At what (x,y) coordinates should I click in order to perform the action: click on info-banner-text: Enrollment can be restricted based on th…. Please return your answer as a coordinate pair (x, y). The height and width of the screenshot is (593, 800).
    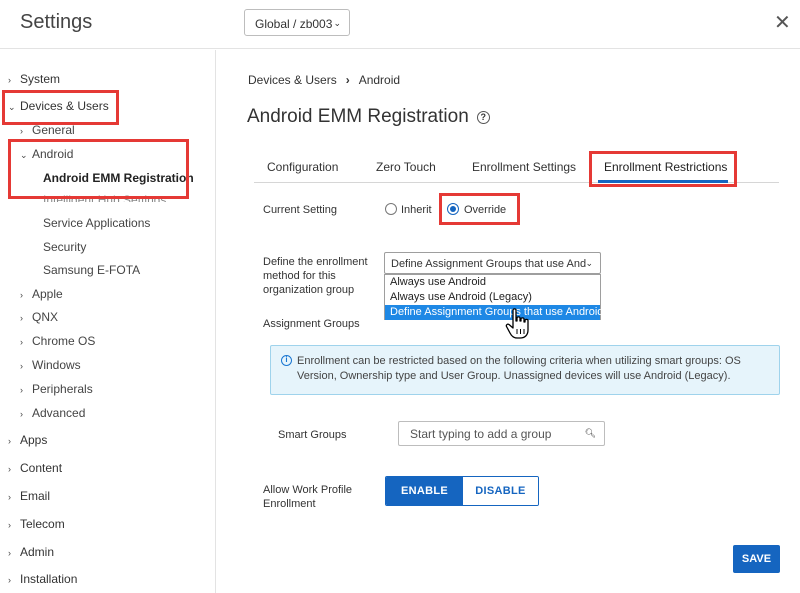
    Looking at the image, I should click on (519, 368).